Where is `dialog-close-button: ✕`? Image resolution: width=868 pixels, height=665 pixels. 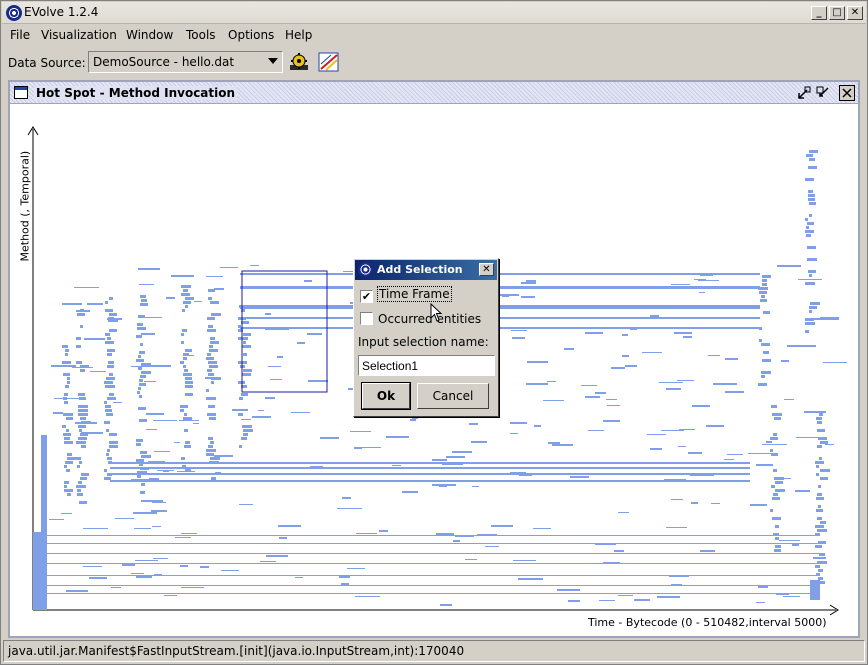 dialog-close-button: ✕ is located at coordinates (486, 269).